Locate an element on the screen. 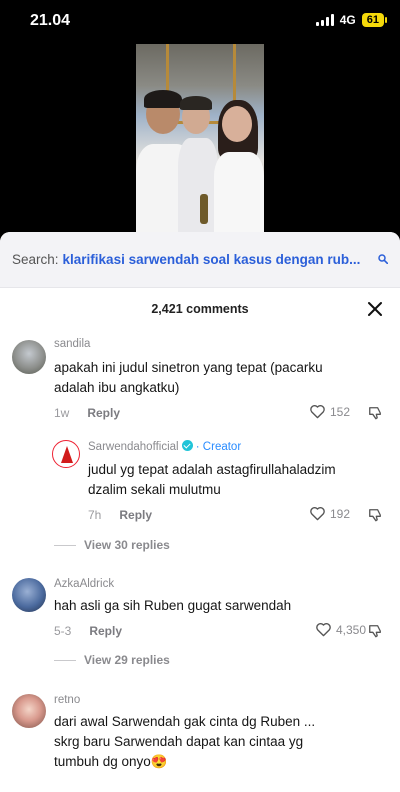 This screenshot has width=400, height=792. reply-username: Sarwendahofficial · Creator is located at coordinates (164, 446).